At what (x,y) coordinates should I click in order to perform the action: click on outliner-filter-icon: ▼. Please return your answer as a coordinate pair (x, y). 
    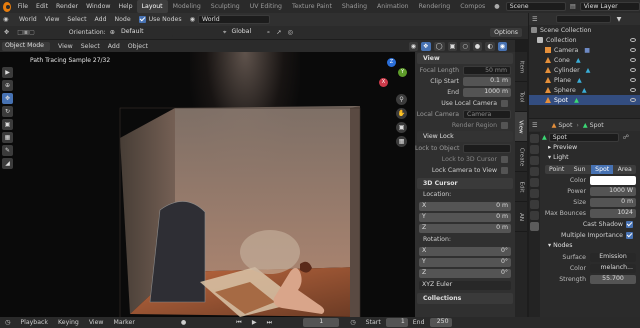
    Looking at the image, I should click on (619, 19).